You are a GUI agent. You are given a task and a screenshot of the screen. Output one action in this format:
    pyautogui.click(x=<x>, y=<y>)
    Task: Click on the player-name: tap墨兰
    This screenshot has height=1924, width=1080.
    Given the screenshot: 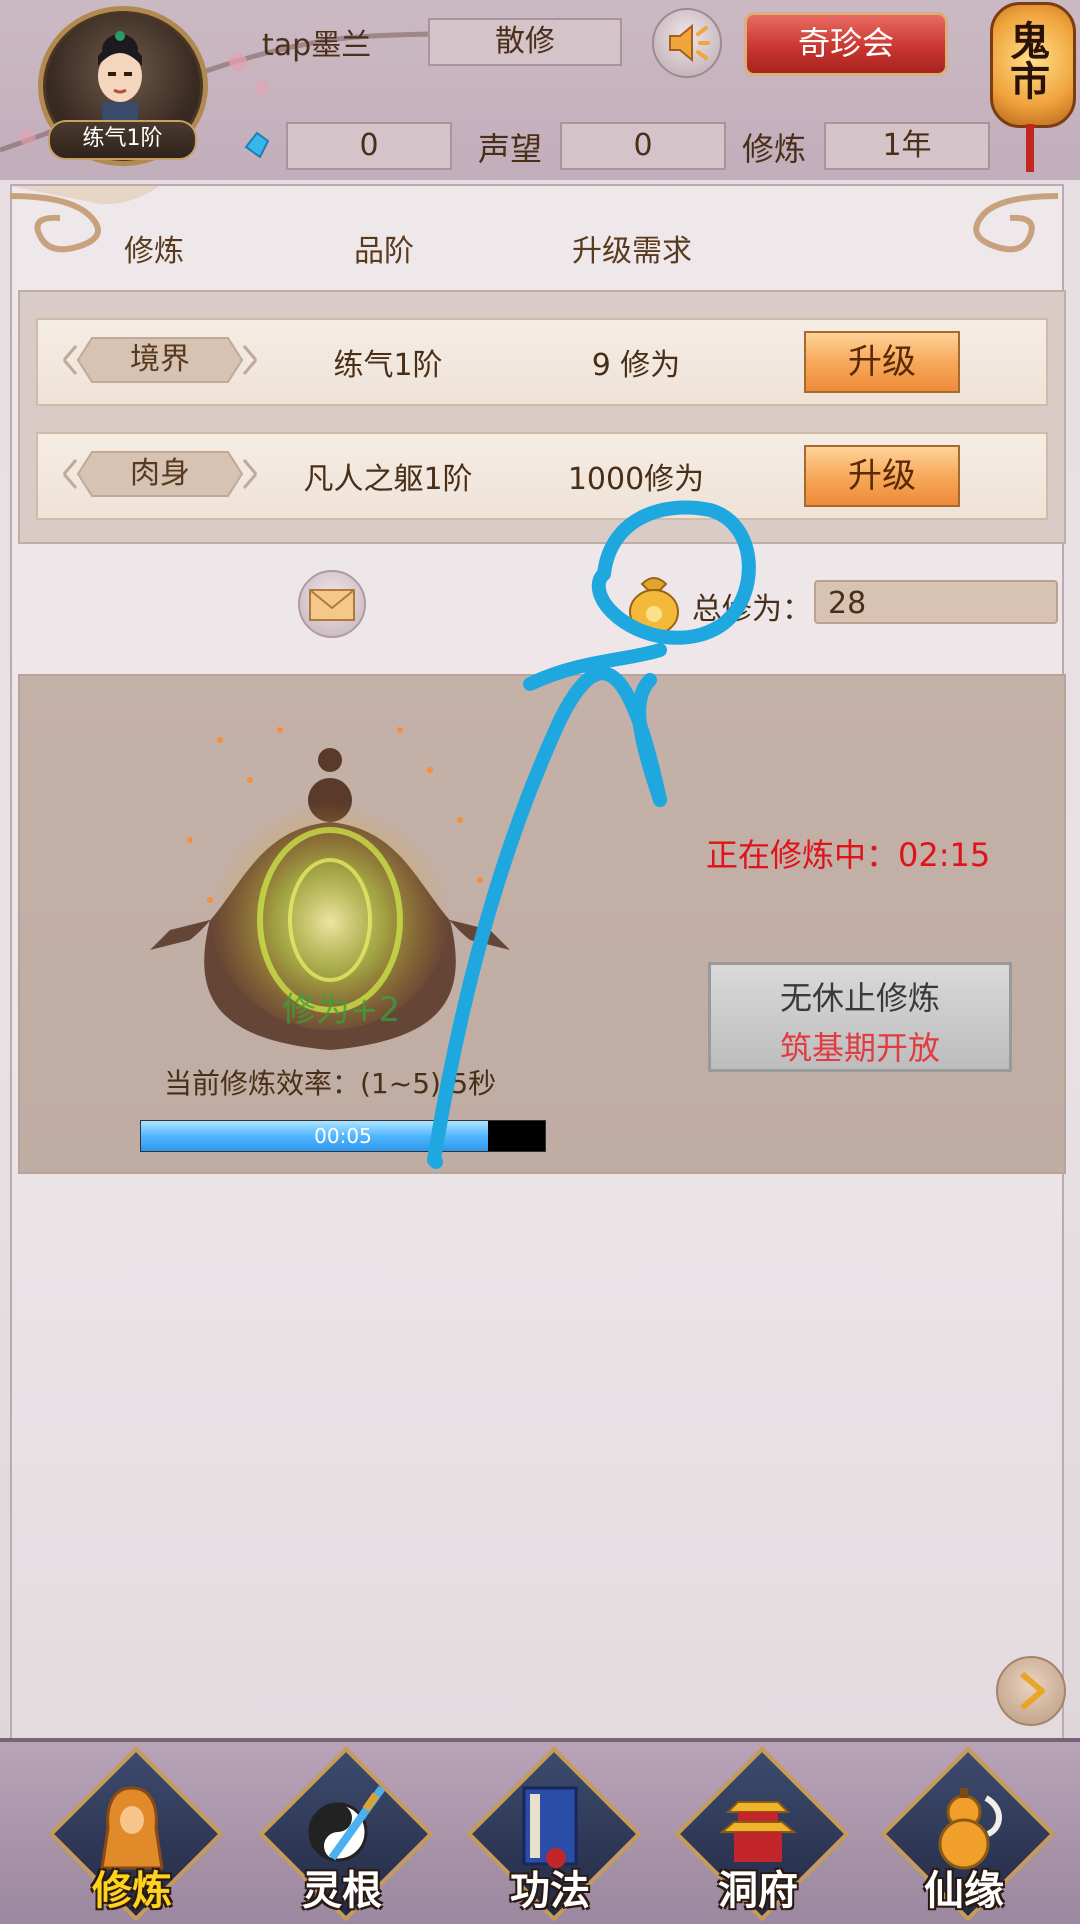 What is the action you would take?
    pyautogui.click(x=317, y=45)
    